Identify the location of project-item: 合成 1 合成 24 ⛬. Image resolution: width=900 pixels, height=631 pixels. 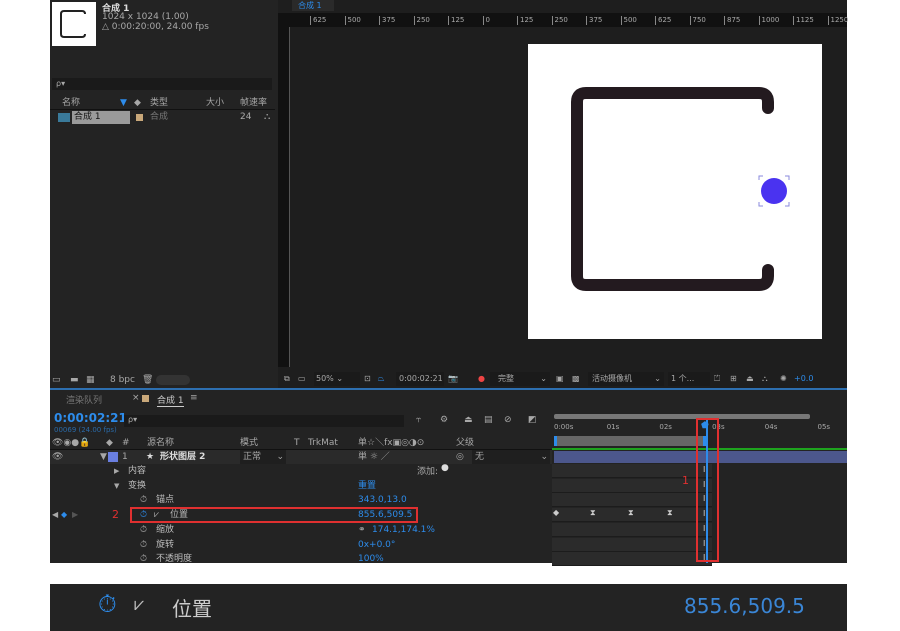
(162, 117).